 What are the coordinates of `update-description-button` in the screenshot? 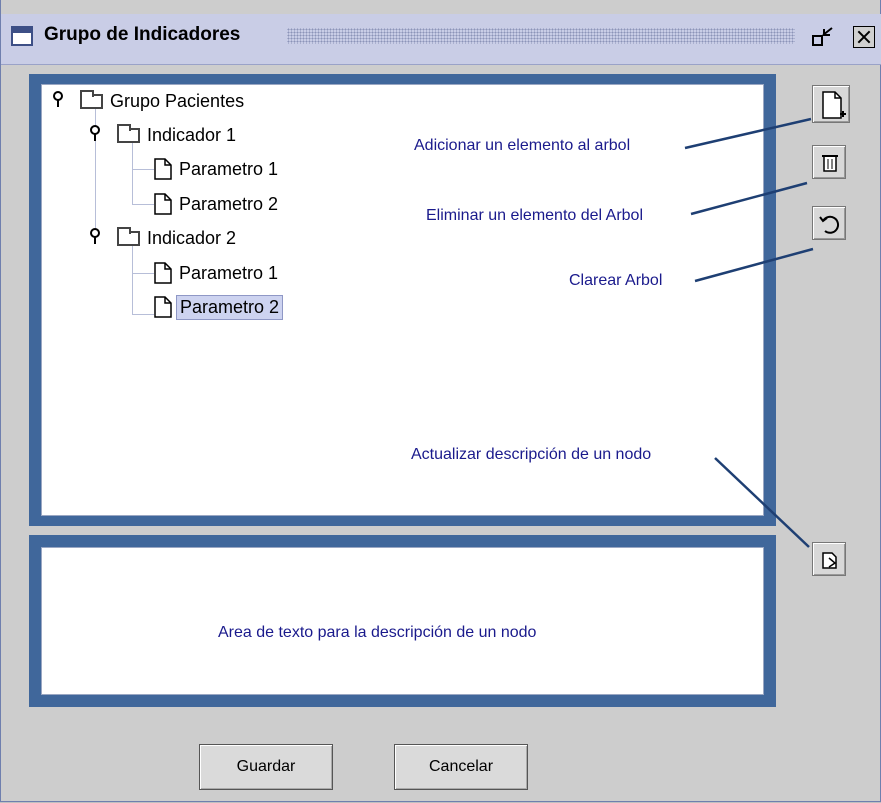 It's located at (829, 559).